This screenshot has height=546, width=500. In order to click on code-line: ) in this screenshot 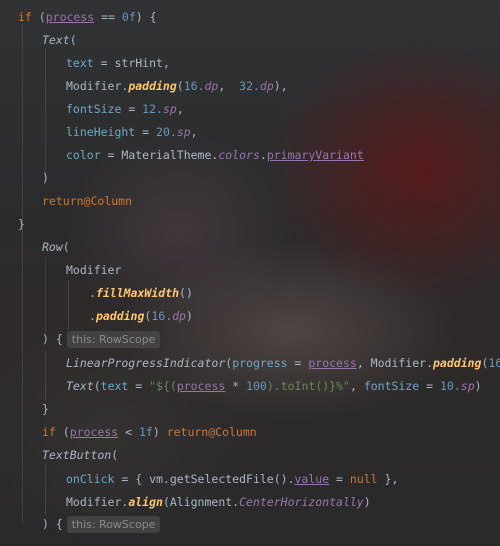, I will do `click(45, 178)`.